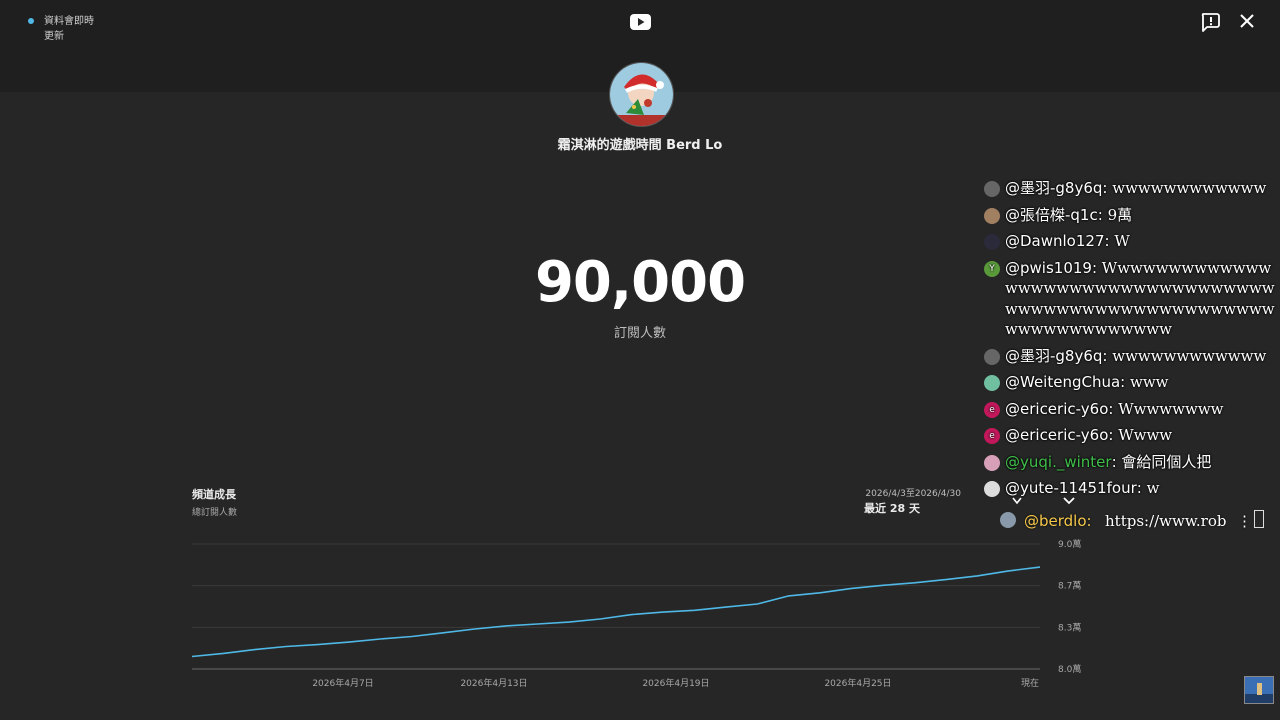  What do you see at coordinates (214, 494) in the screenshot?
I see `chart-title: 頻道成長` at bounding box center [214, 494].